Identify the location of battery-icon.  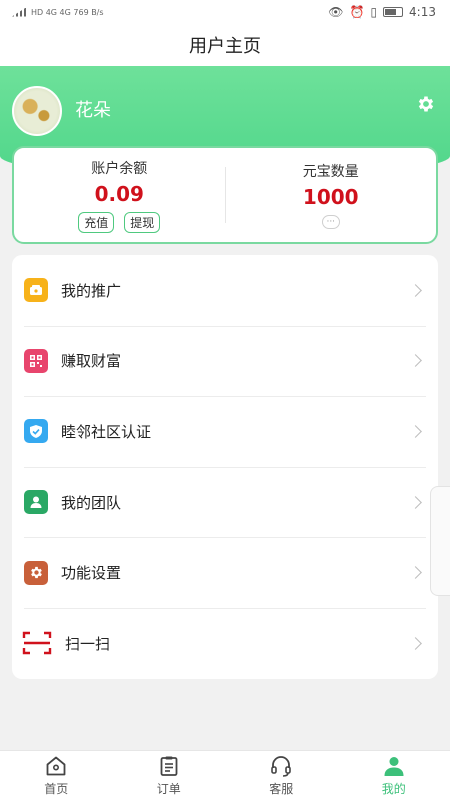
(393, 12).